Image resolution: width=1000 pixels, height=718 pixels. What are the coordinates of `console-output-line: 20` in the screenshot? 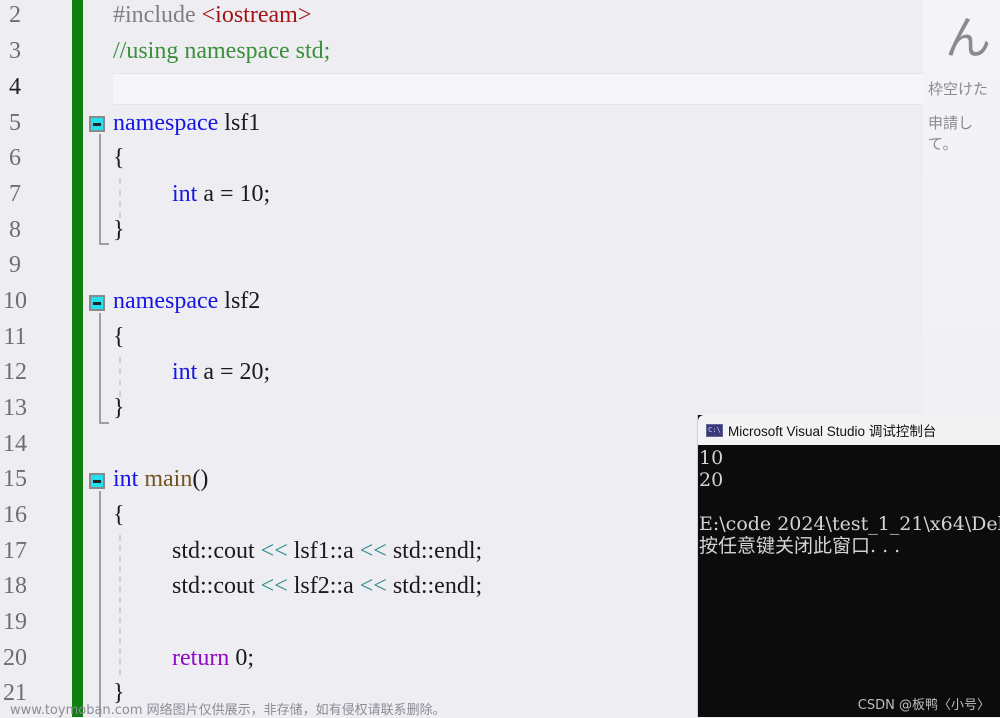 It's located at (711, 480).